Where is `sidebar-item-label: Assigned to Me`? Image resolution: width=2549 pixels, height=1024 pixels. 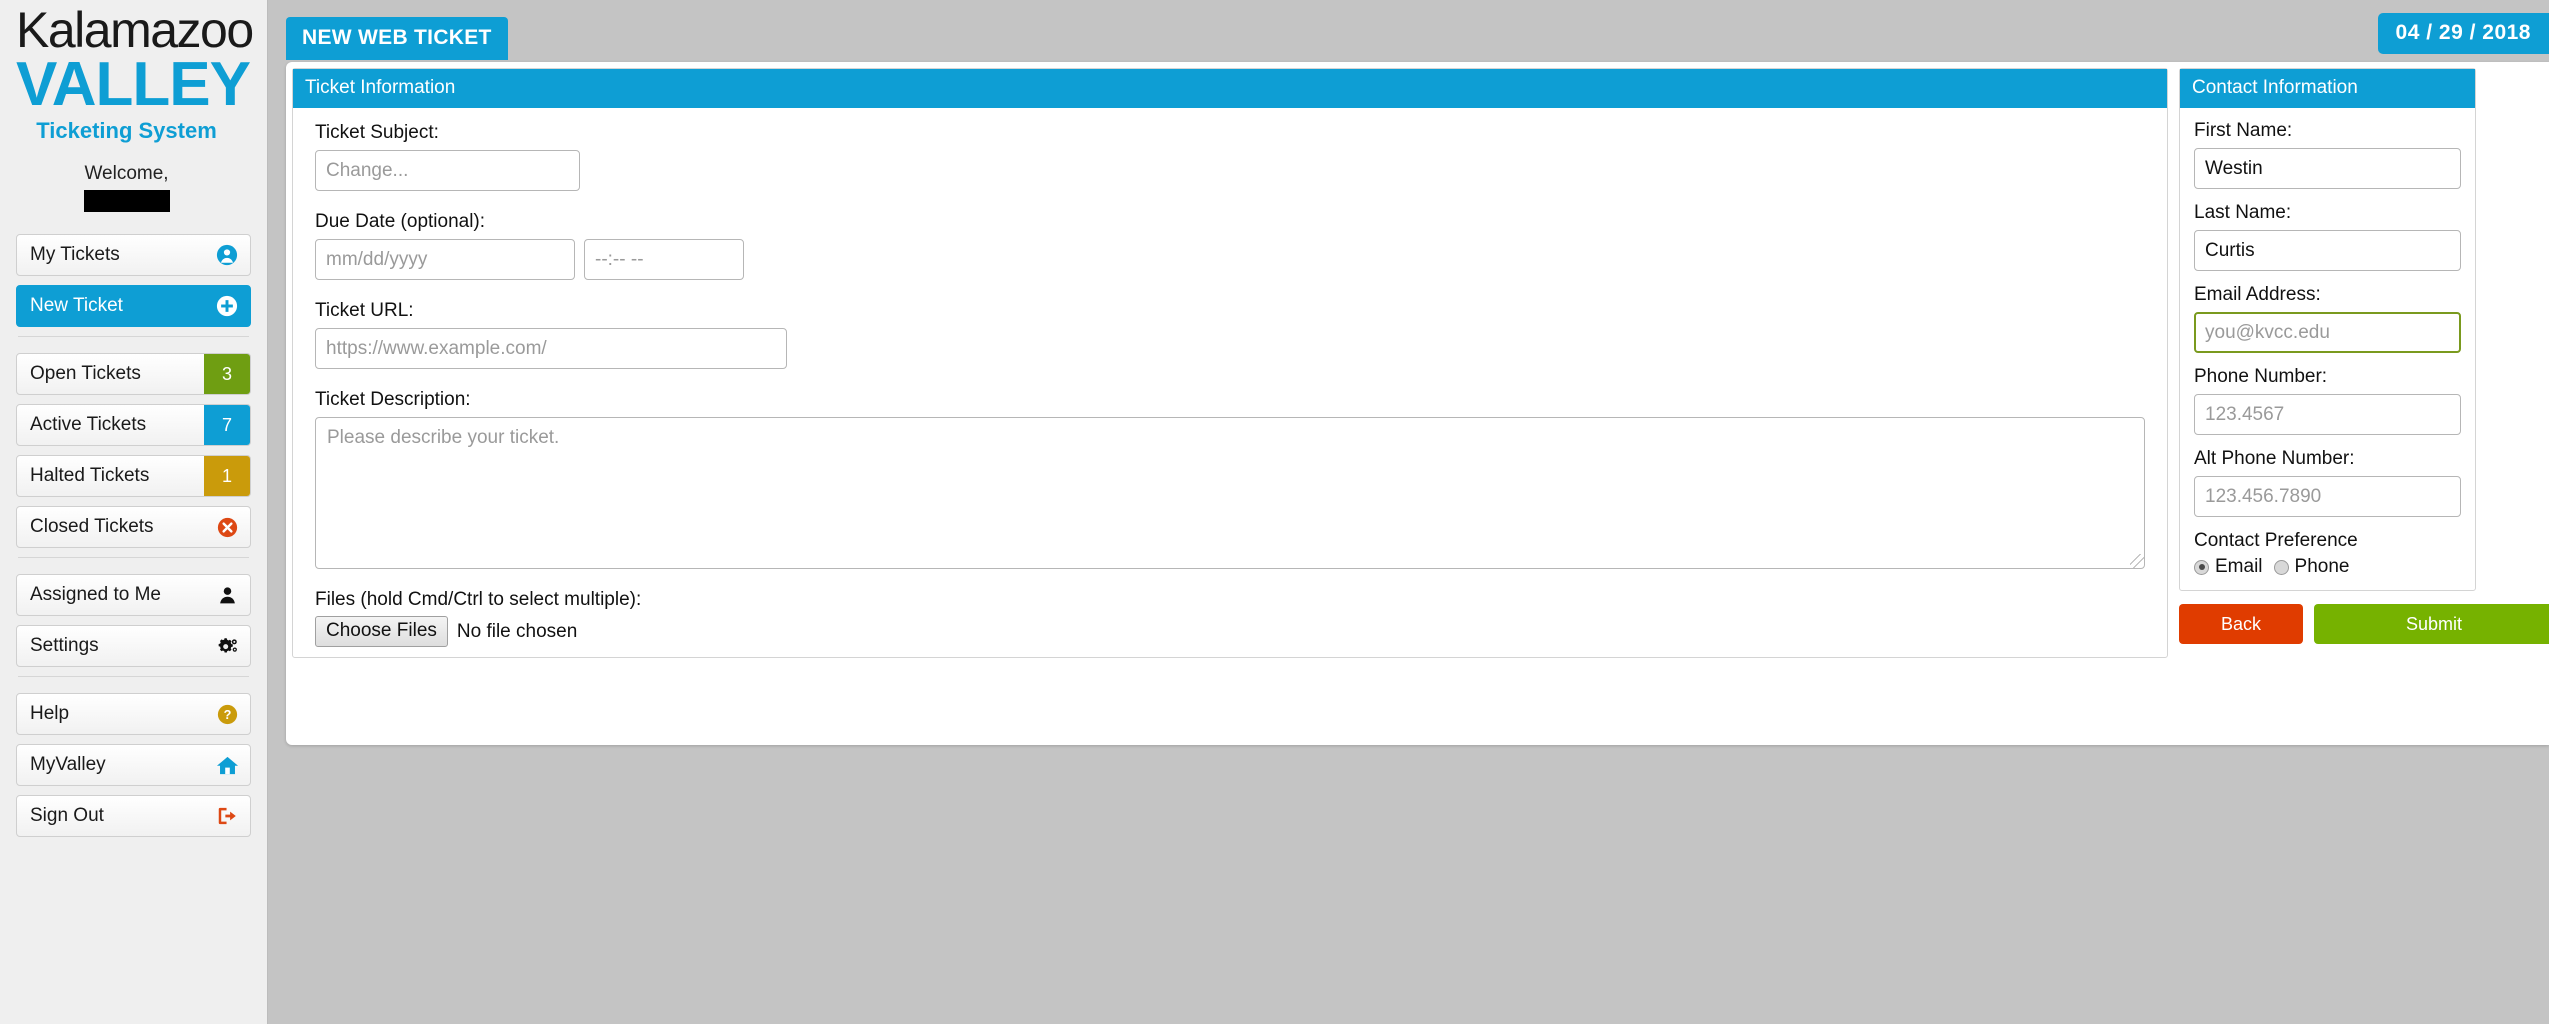
sidebar-item-label: Assigned to Me is located at coordinates (95, 594).